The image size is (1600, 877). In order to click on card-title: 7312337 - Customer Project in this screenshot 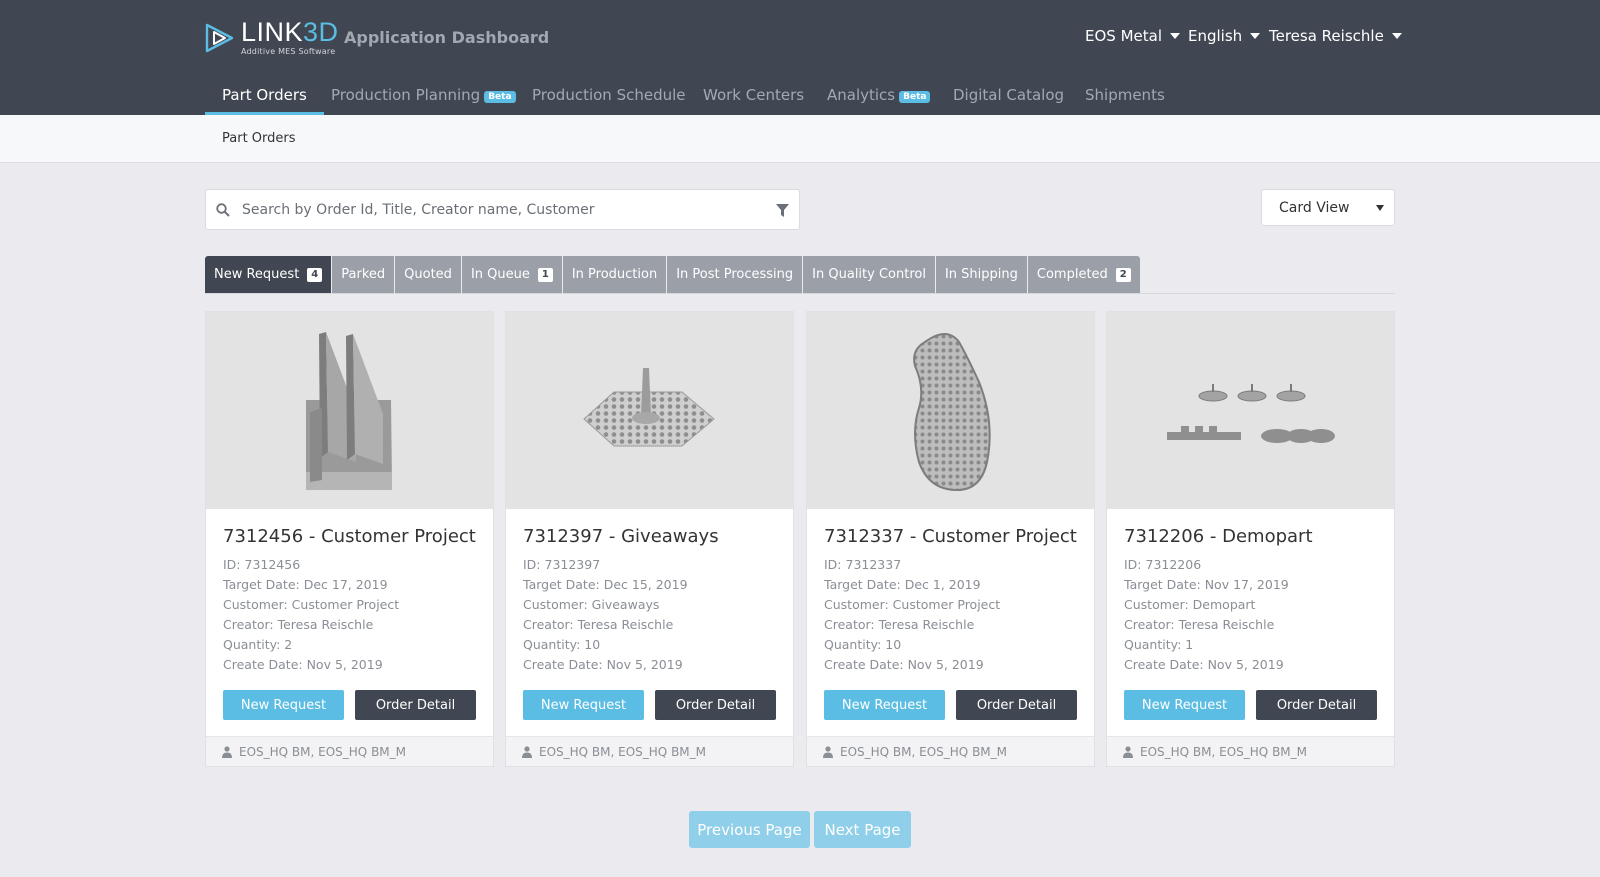, I will do `click(950, 536)`.